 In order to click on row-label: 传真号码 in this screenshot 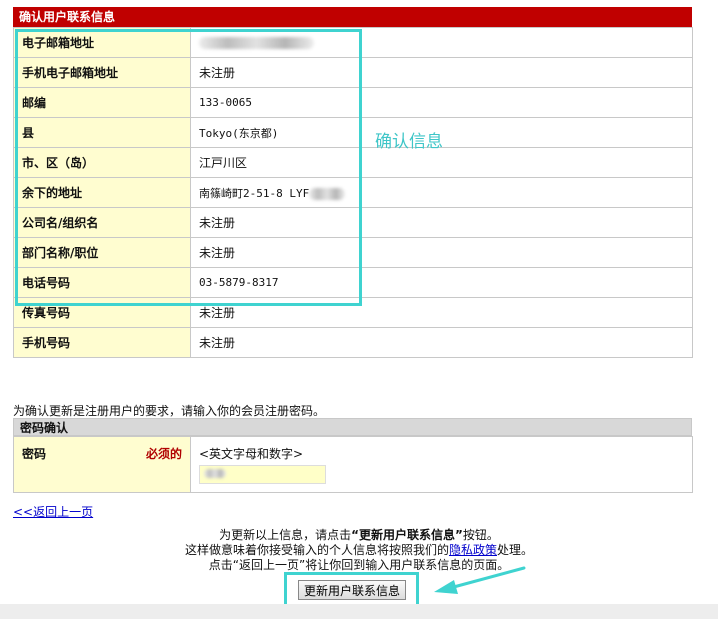, I will do `click(102, 312)`.